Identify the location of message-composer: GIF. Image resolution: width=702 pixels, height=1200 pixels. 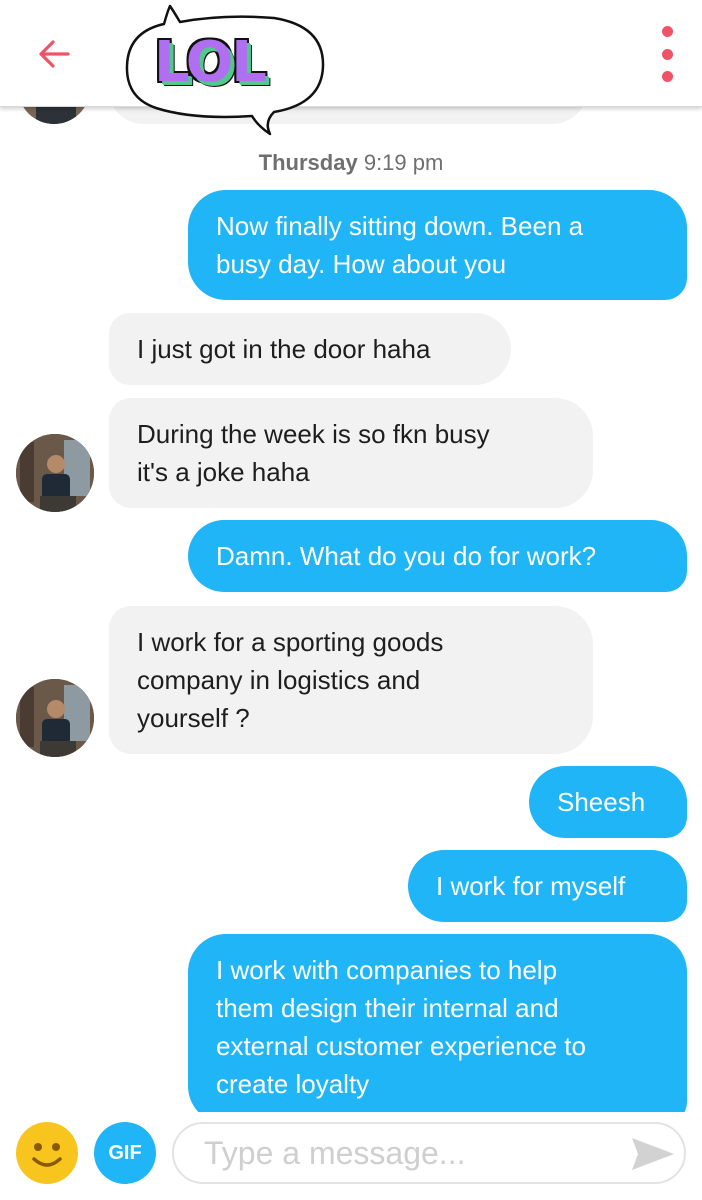
(351, 1156).